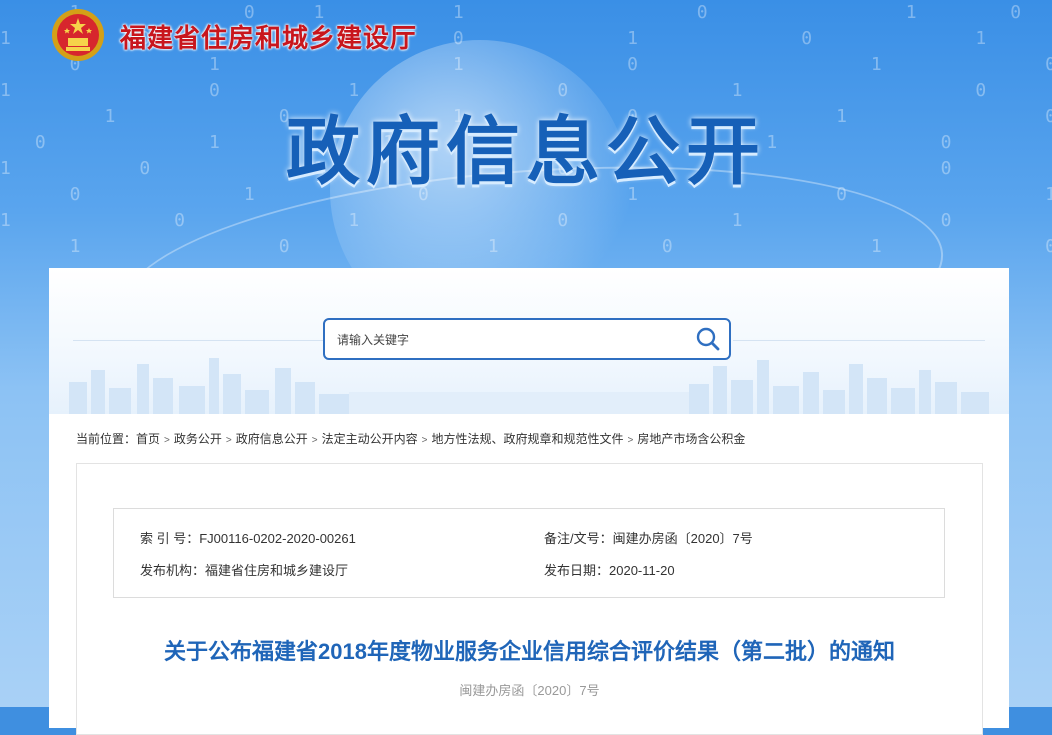 The width and height of the screenshot is (1052, 735). What do you see at coordinates (272, 439) in the screenshot?
I see `breadcrumb-info-disclosure: 政府信息公开` at bounding box center [272, 439].